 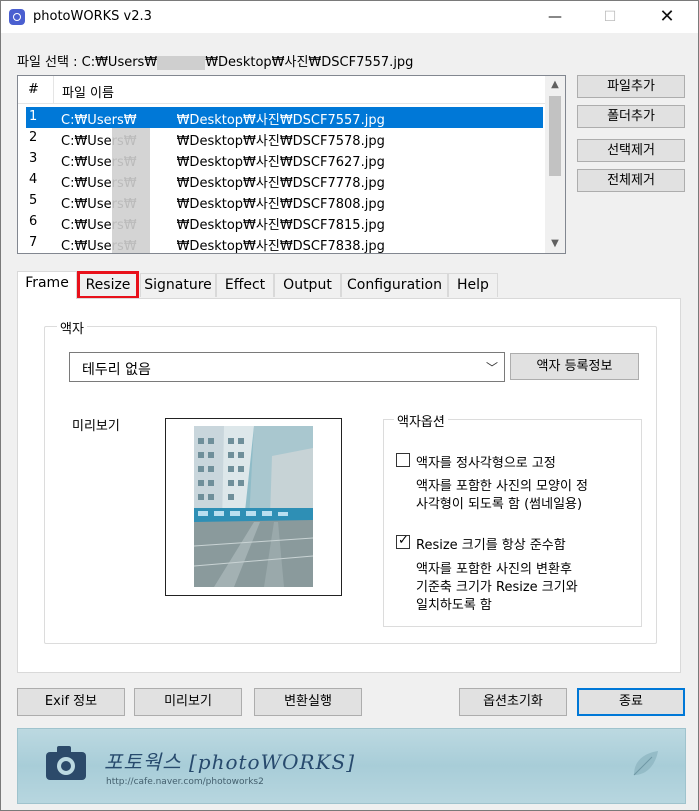 What do you see at coordinates (349, 17) in the screenshot?
I see `title-bar: photoWORKS v2.3 — ☐ ✕` at bounding box center [349, 17].